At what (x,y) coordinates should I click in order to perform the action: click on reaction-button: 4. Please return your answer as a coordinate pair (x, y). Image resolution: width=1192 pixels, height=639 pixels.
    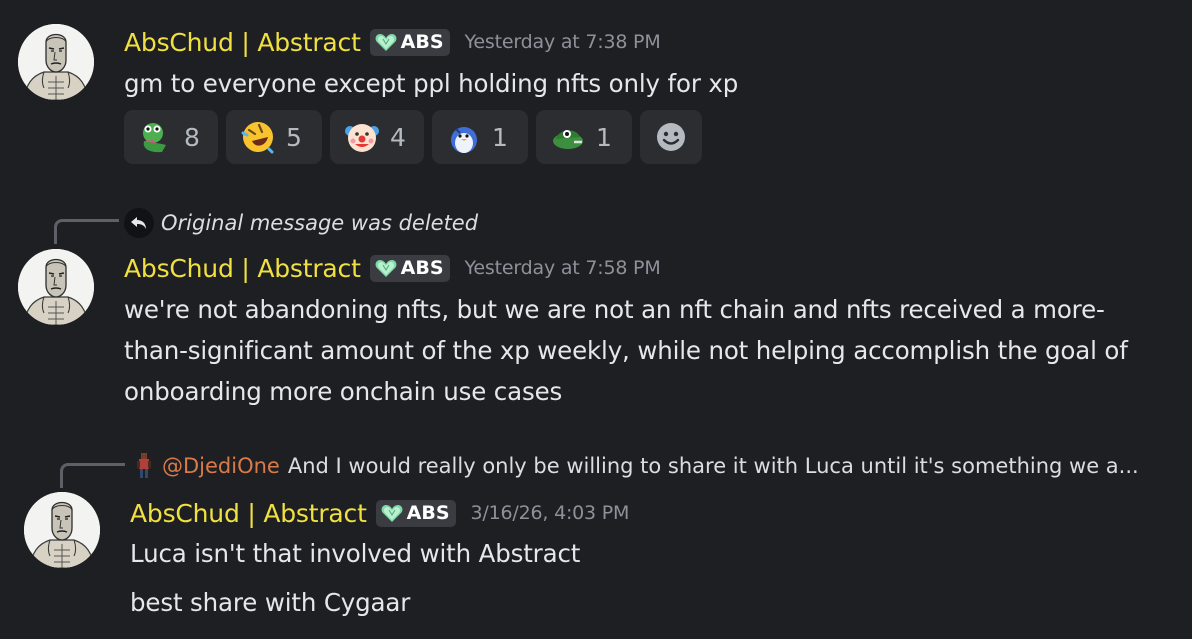
    Looking at the image, I should click on (377, 137).